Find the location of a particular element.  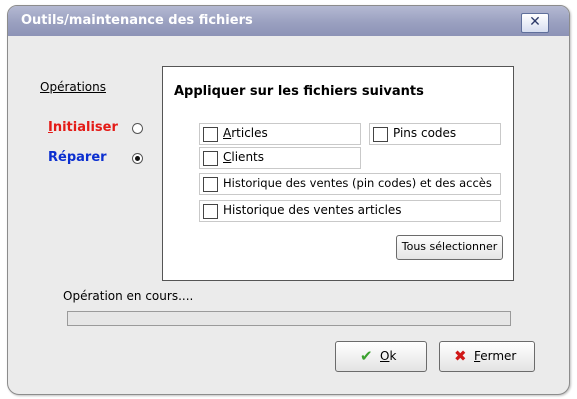

operation-initialiser-label: Initialiser is located at coordinates (83, 127).